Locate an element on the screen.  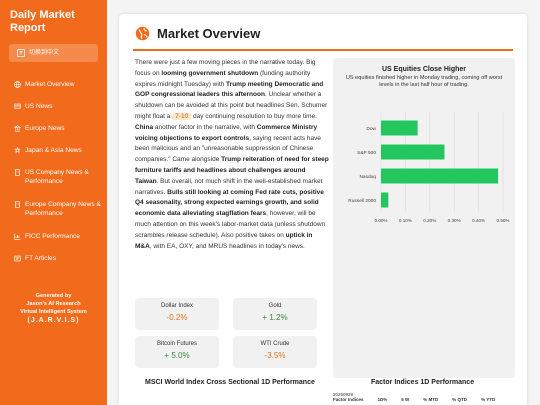
sidebar-item-us-company-news: US Company News & Performance is located at coordinates (53, 177).